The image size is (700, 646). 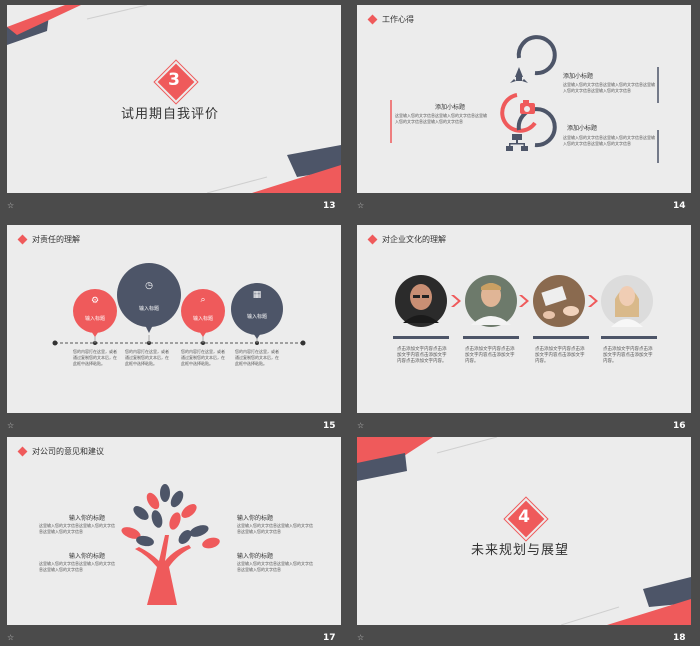 What do you see at coordinates (628, 355) in the screenshot?
I see `column-4-text: 点击添加文字内容点击添加文字内容点击添加文字内容。` at bounding box center [628, 355].